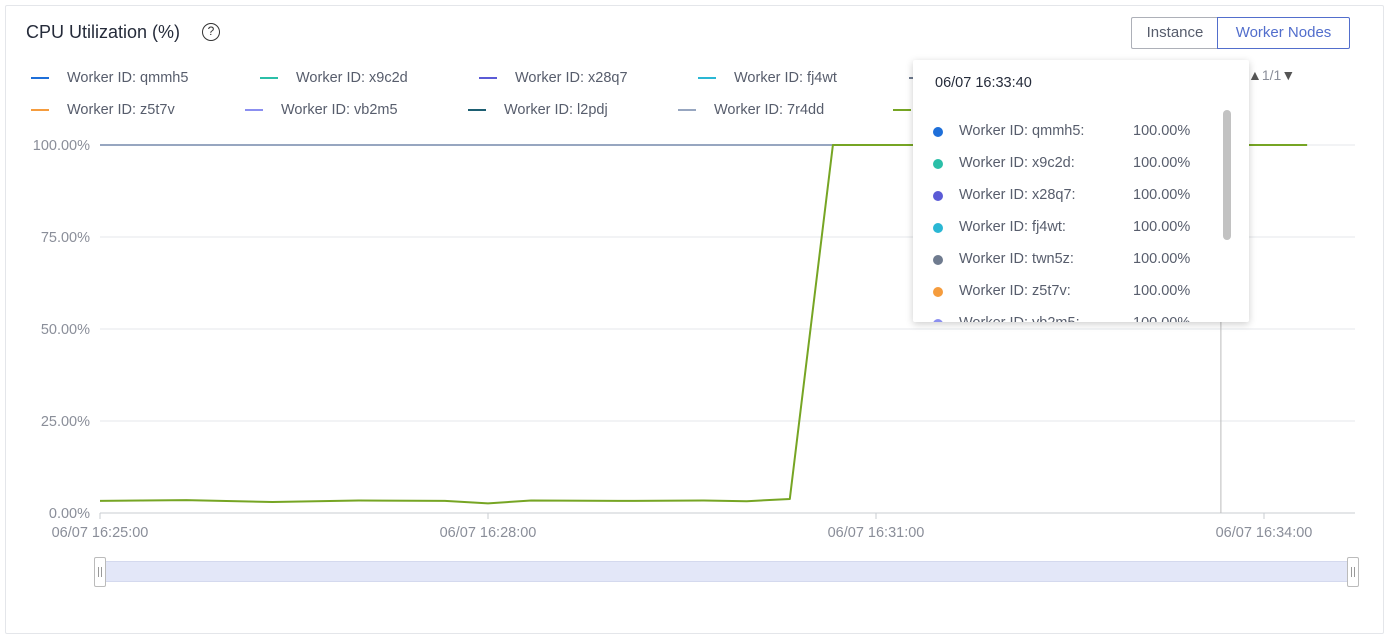  I want to click on tooltip-scrollbar, so click(1227, 175).